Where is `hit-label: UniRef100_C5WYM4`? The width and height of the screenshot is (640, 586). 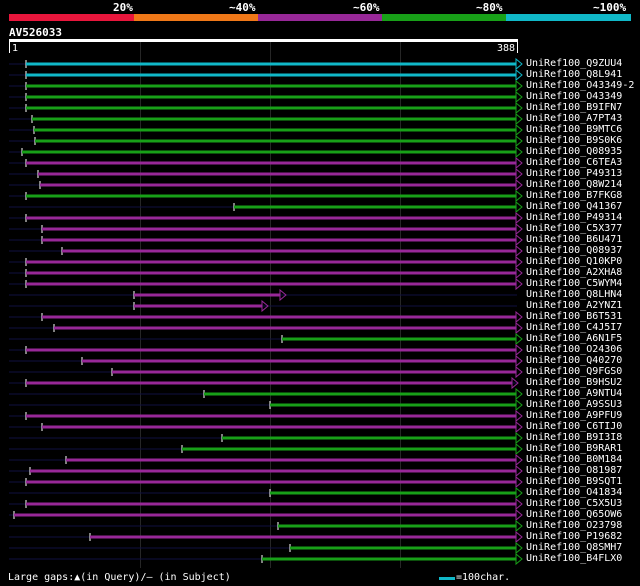
hit-label: UniRef100_C5WYM4 is located at coordinates (574, 283).